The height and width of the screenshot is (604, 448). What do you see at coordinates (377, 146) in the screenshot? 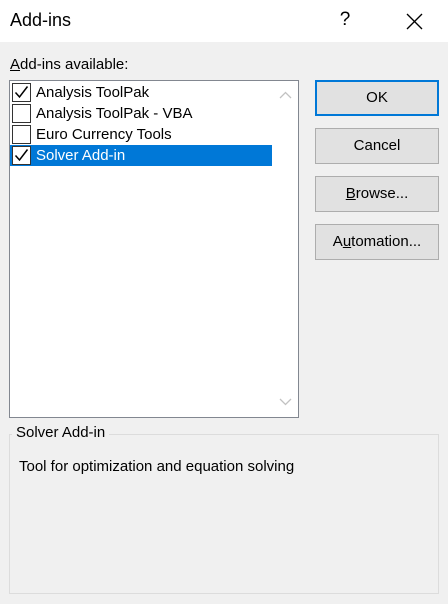
I see `cancel-button: Cancel` at bounding box center [377, 146].